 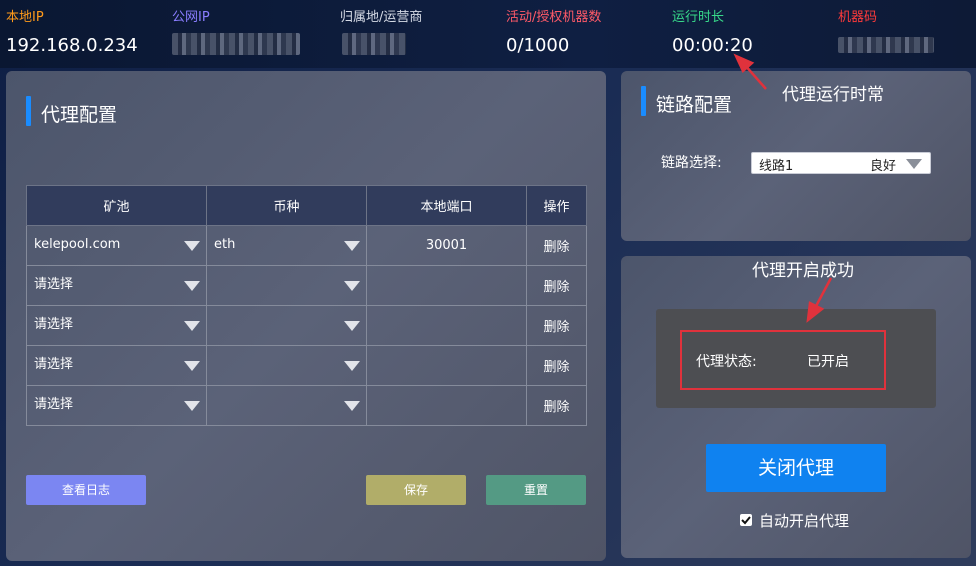 What do you see at coordinates (803, 271) in the screenshot?
I see `success-annotation: 代理开启成功` at bounding box center [803, 271].